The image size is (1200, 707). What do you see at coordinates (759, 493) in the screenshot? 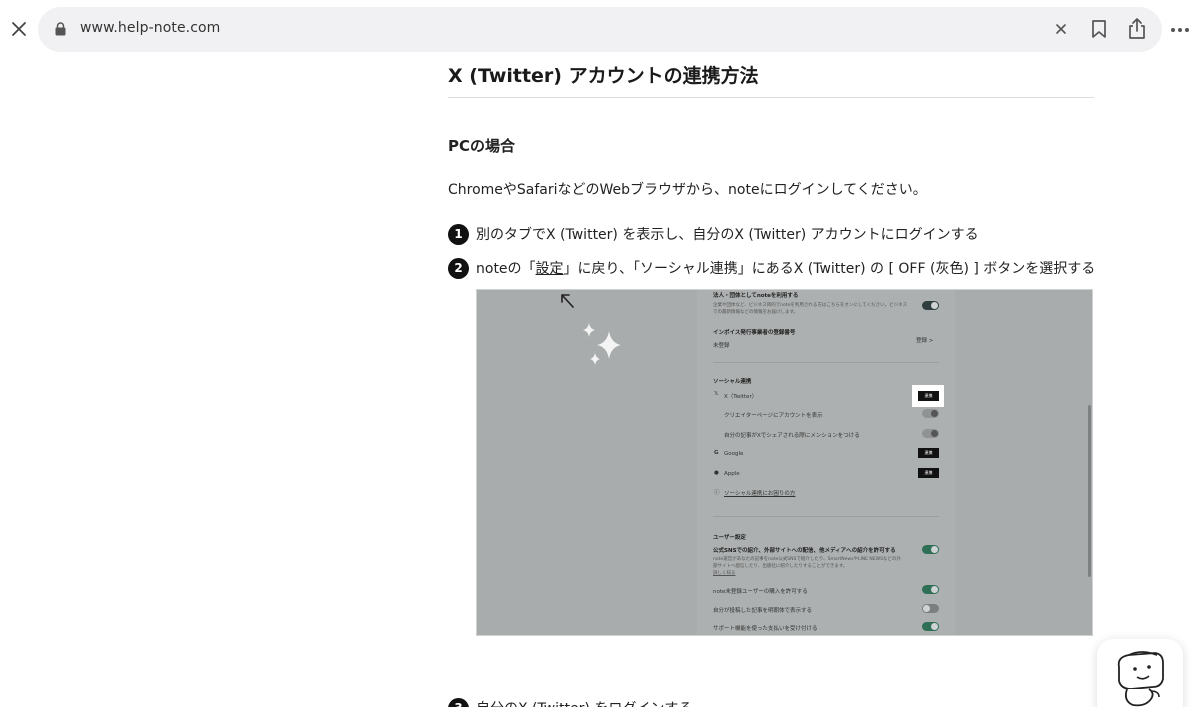
I see `social-help-link: ソーシャル連携にお困りの方` at bounding box center [759, 493].